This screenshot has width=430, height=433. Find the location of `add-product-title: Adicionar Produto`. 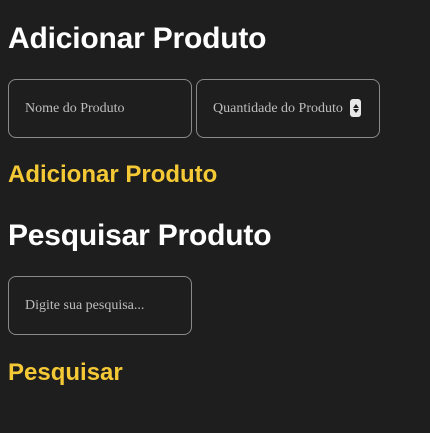

add-product-title: Adicionar Produto is located at coordinates (137, 38).